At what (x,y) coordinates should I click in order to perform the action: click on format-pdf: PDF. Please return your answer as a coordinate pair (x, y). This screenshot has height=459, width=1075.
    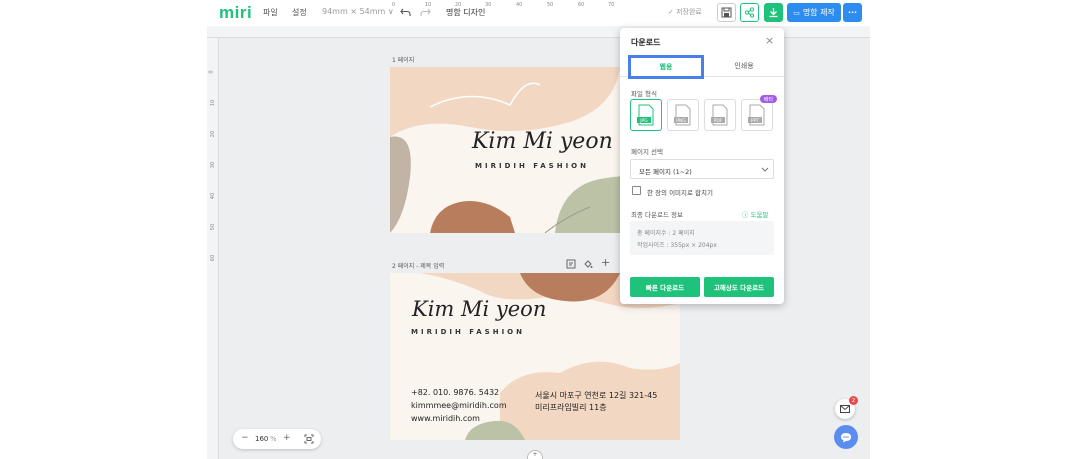
    Looking at the image, I should click on (720, 115).